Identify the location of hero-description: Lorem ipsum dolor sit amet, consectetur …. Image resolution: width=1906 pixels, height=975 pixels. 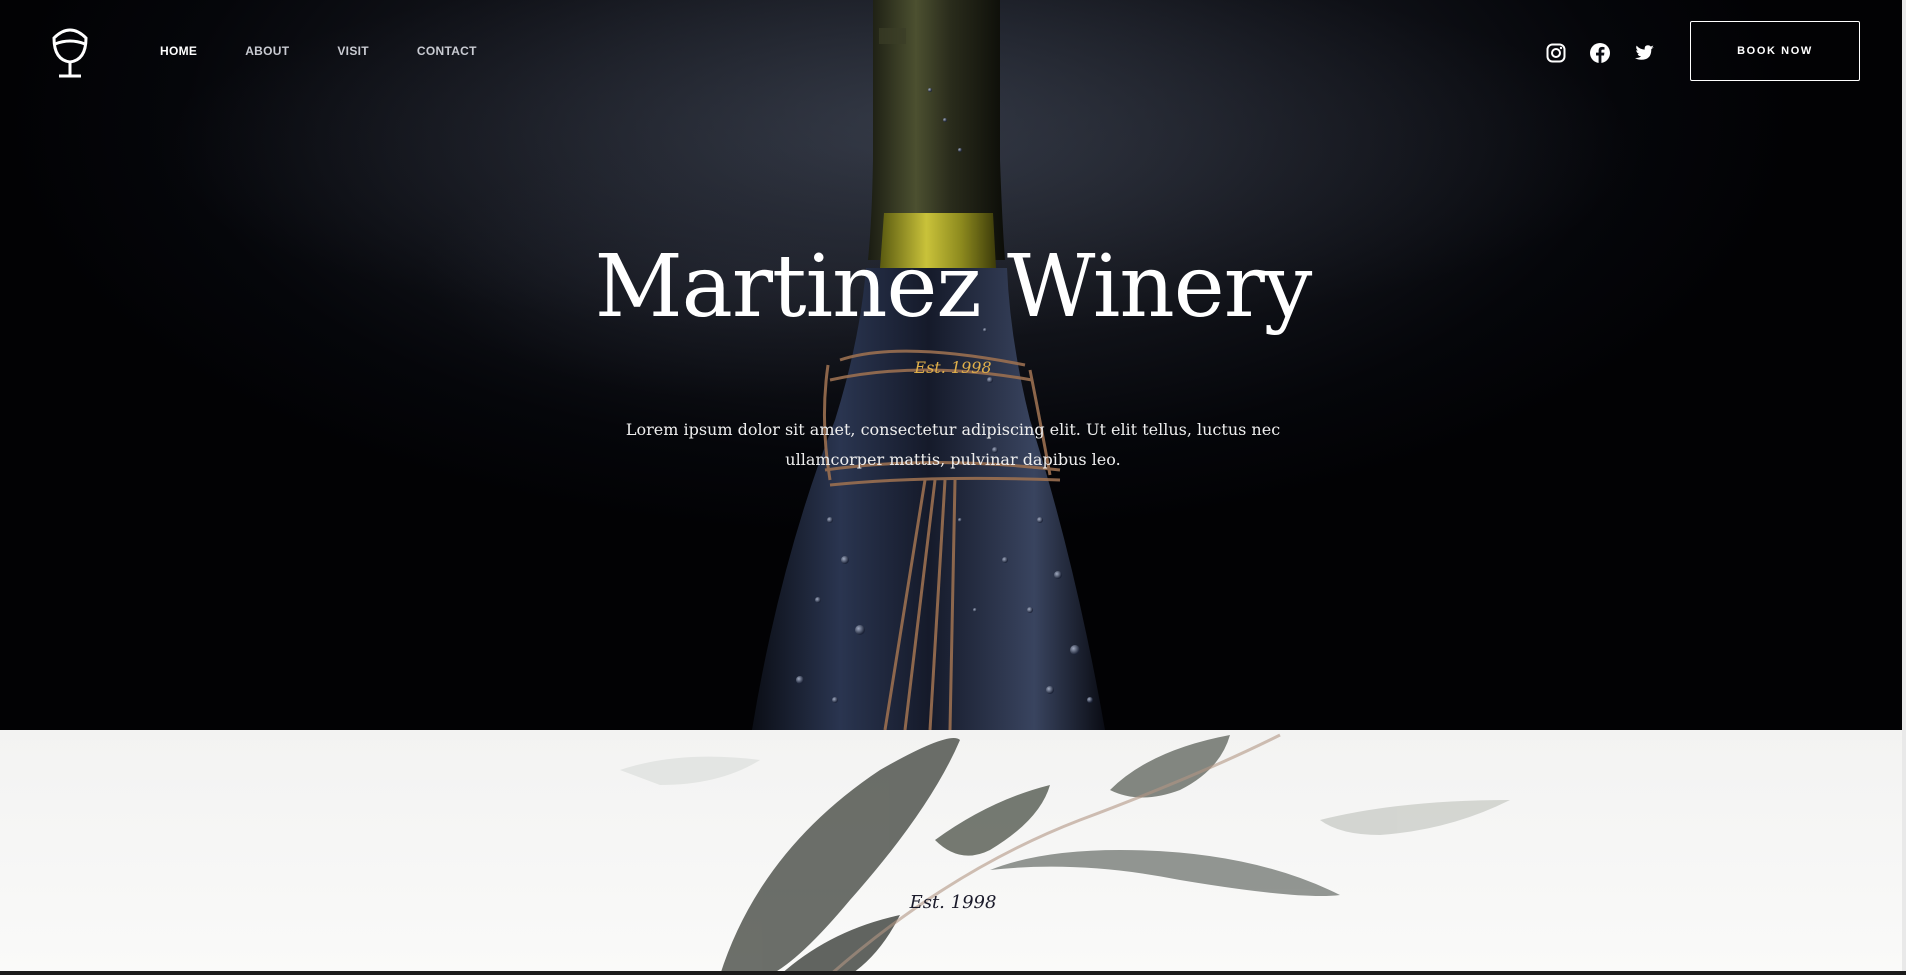
(953, 444).